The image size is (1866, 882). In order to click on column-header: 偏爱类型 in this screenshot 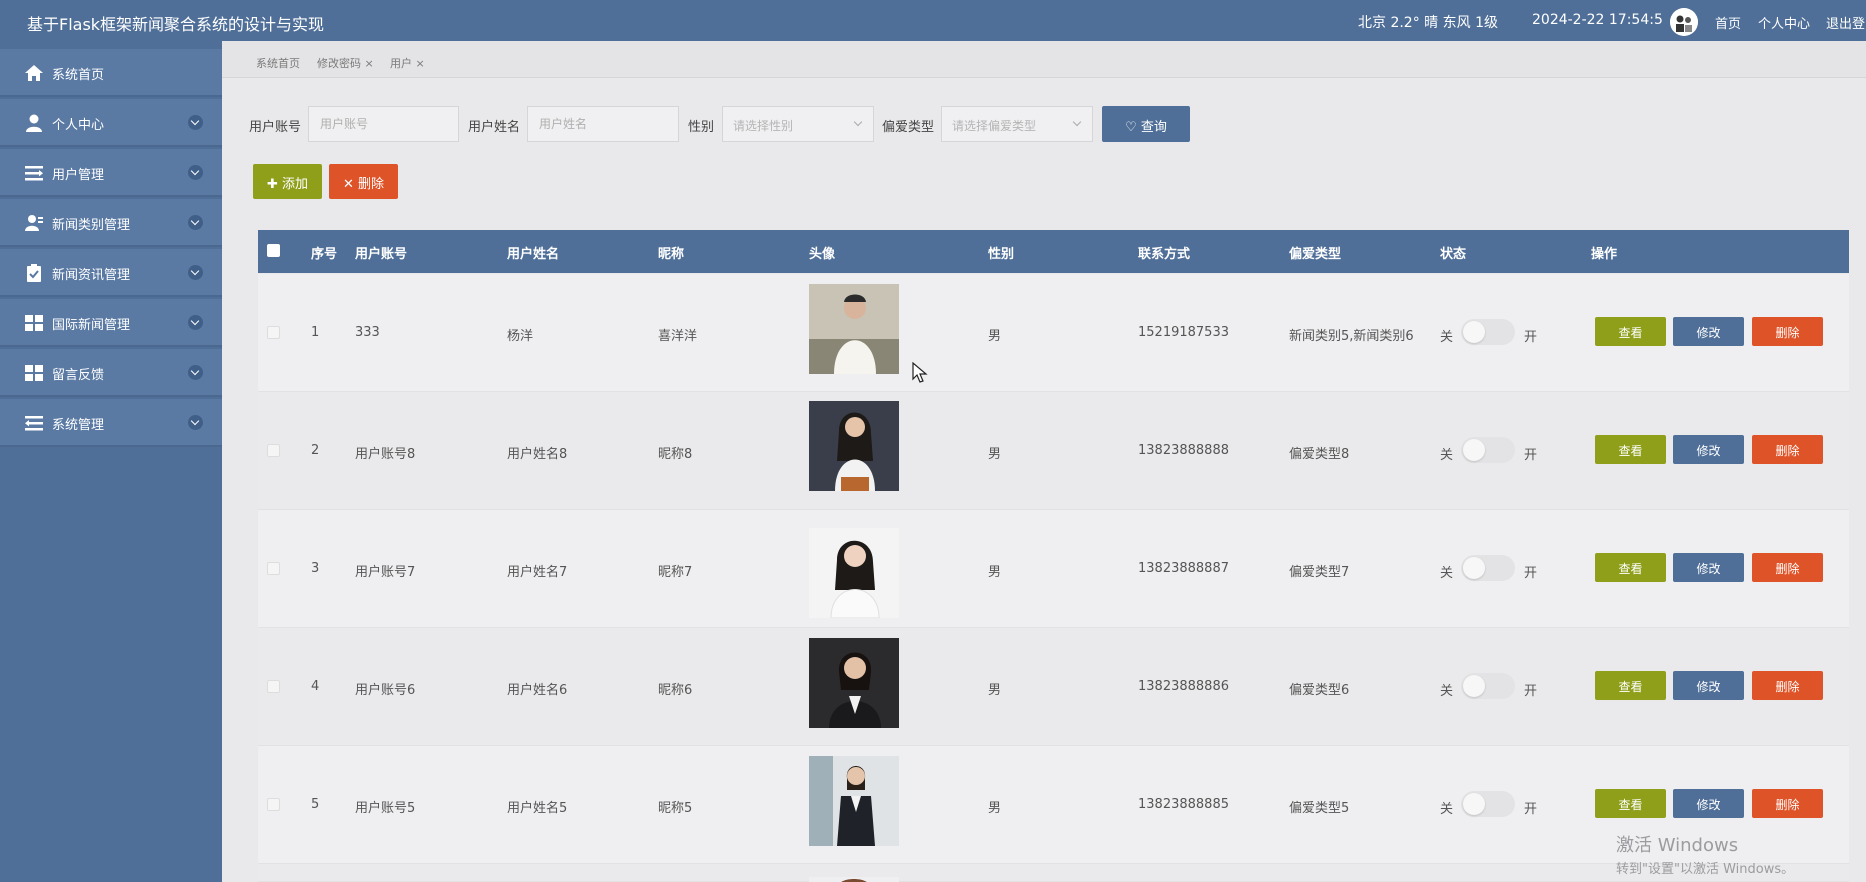, I will do `click(1315, 254)`.